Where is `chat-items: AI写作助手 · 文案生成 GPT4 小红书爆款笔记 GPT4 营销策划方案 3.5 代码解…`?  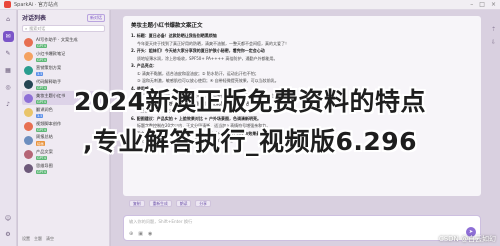 chat-items: AI写作助手 · 文案生成 GPT4 小红书爆款笔记 GPT4 营销策划方案 3.5 代码解… is located at coordinates (63, 105).